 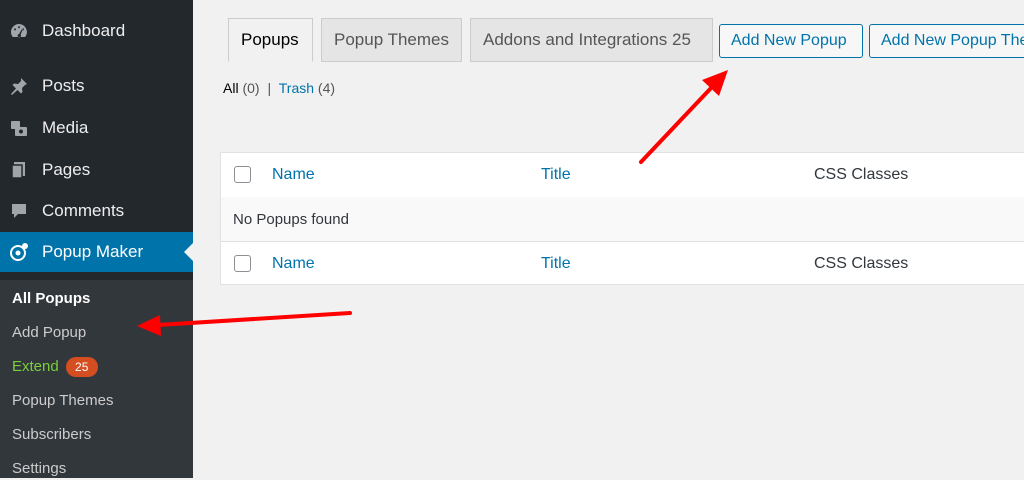 What do you see at coordinates (622, 175) in the screenshot?
I see `table-header-row: Name Title CSS Classes` at bounding box center [622, 175].